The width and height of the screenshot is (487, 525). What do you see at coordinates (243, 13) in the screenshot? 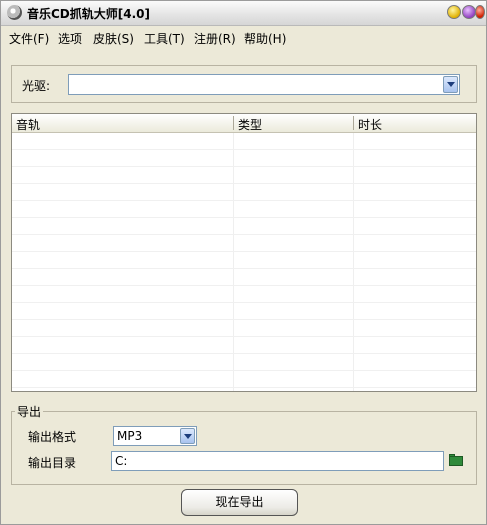
I see `title-bar: 音乐CD抓轨大师[4.0]` at bounding box center [243, 13].